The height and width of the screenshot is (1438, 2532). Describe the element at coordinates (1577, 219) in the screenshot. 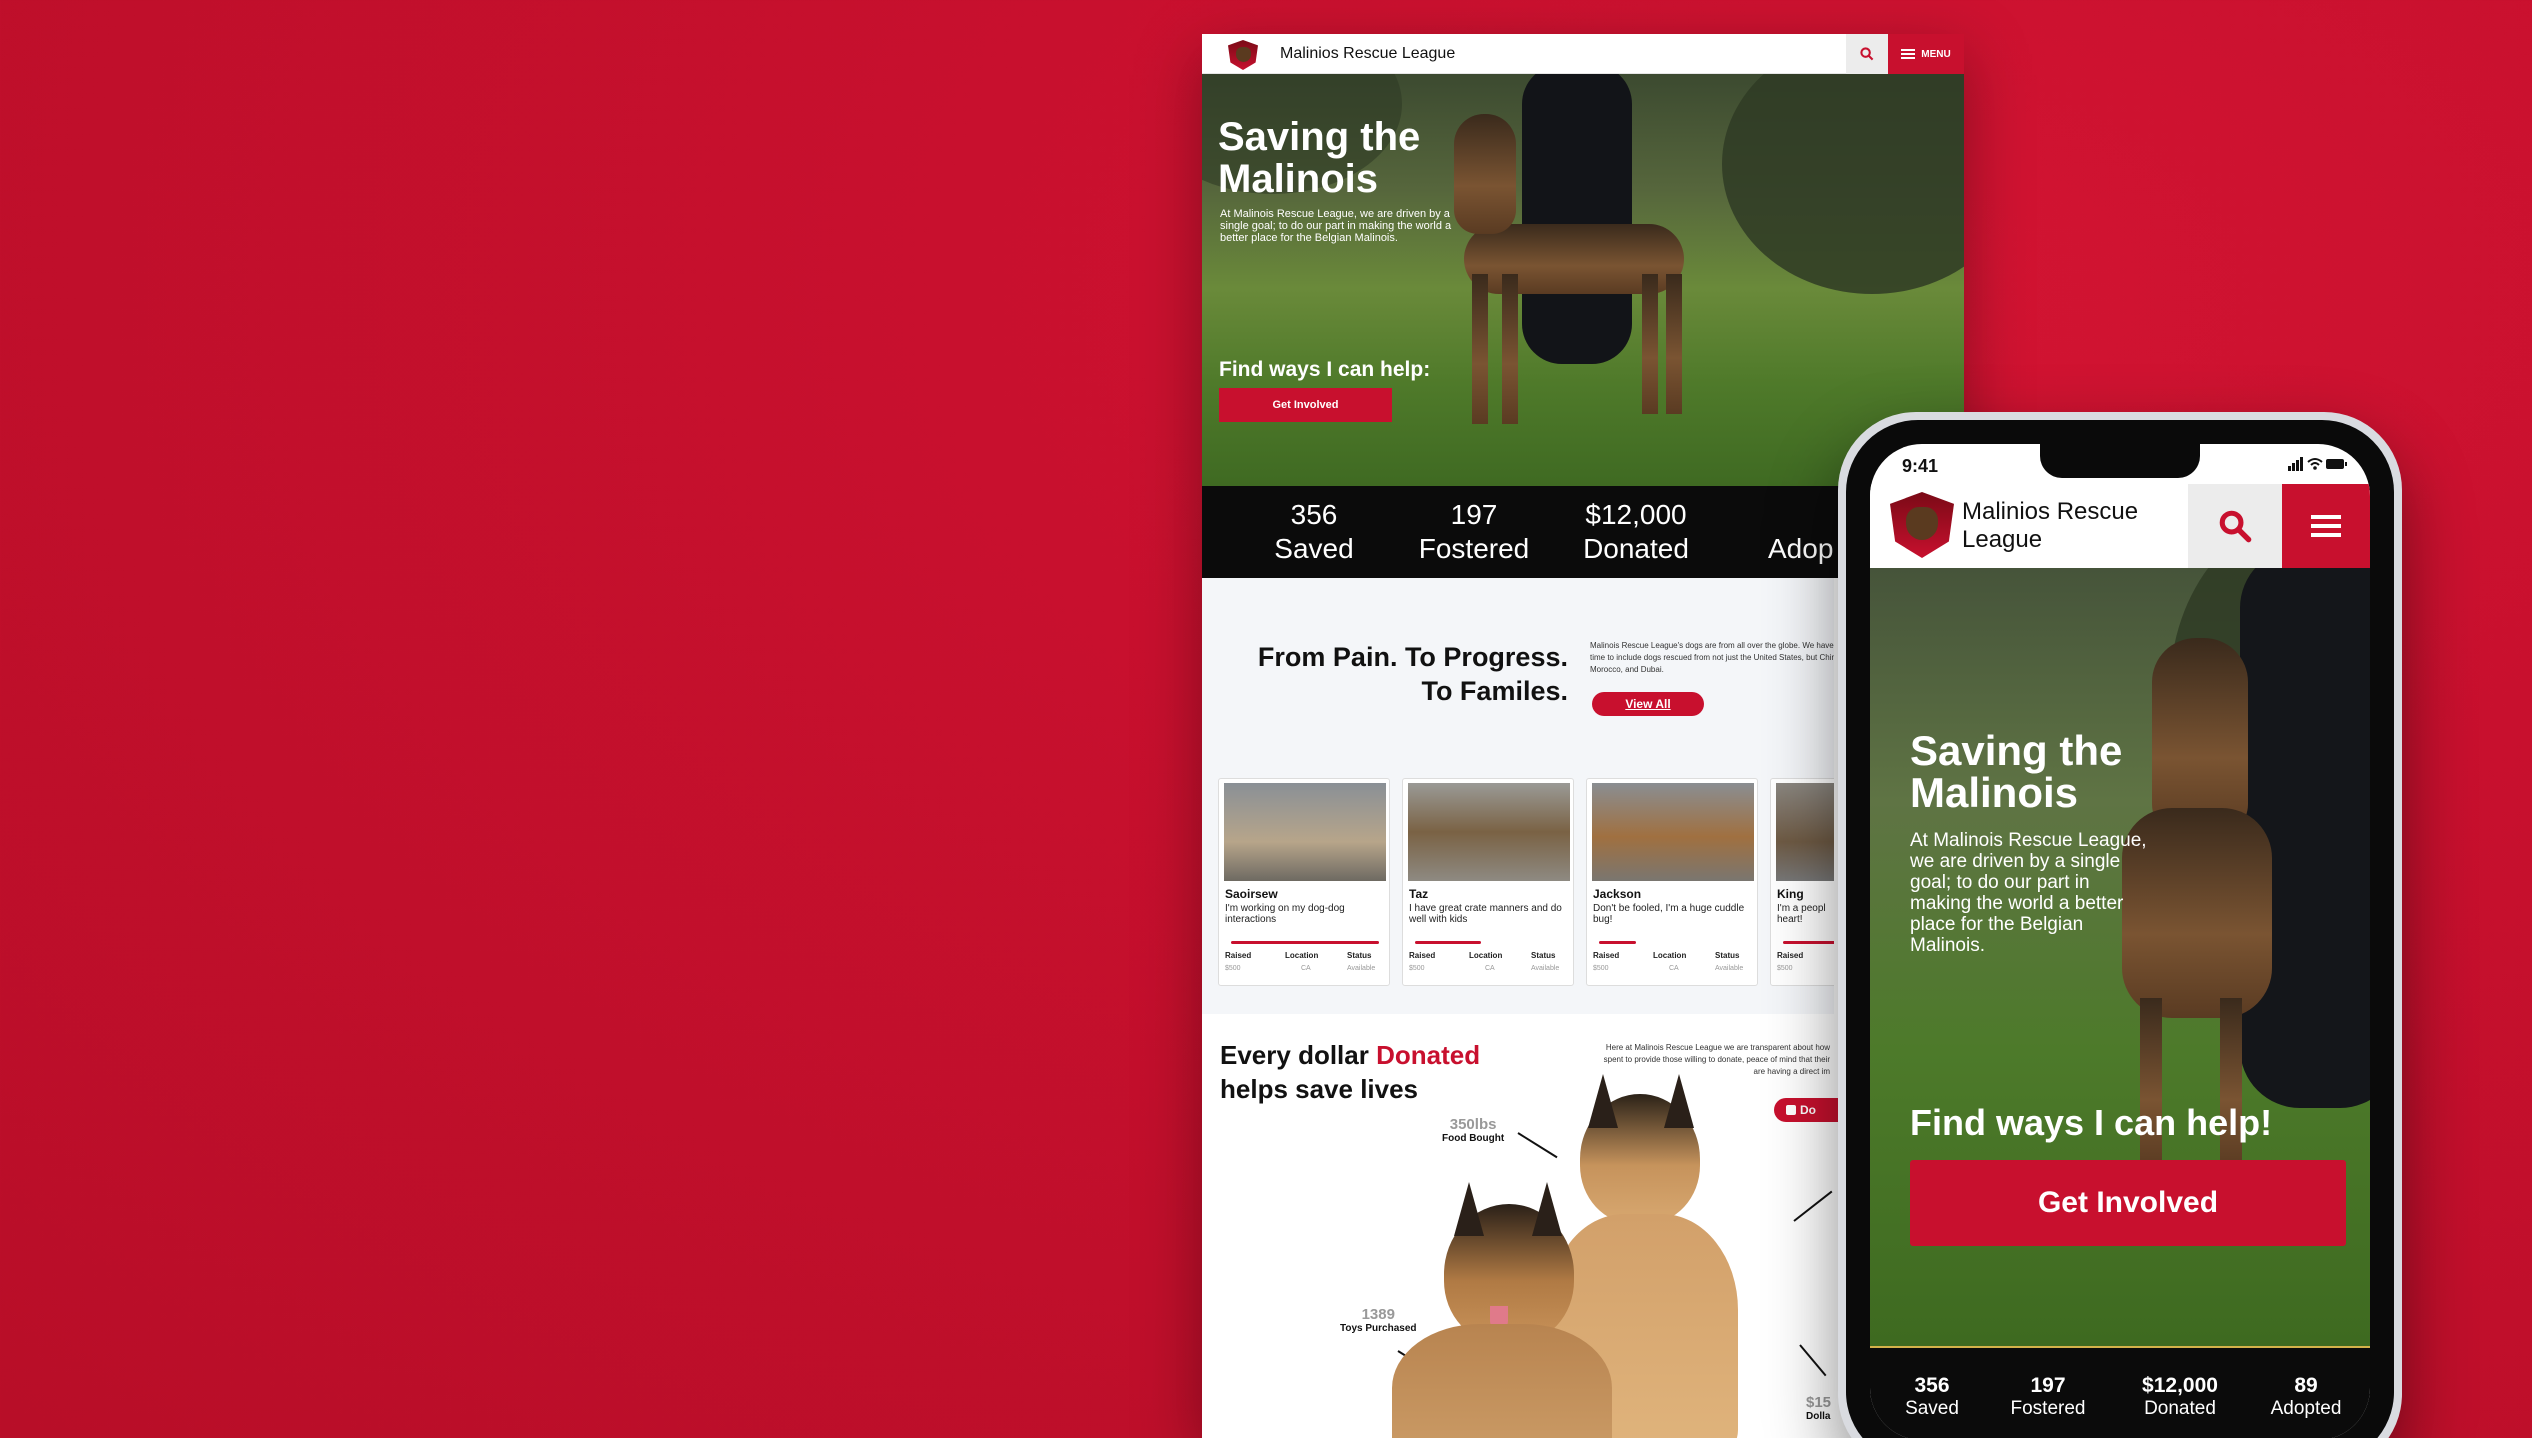

I see `handler-legs` at that location.